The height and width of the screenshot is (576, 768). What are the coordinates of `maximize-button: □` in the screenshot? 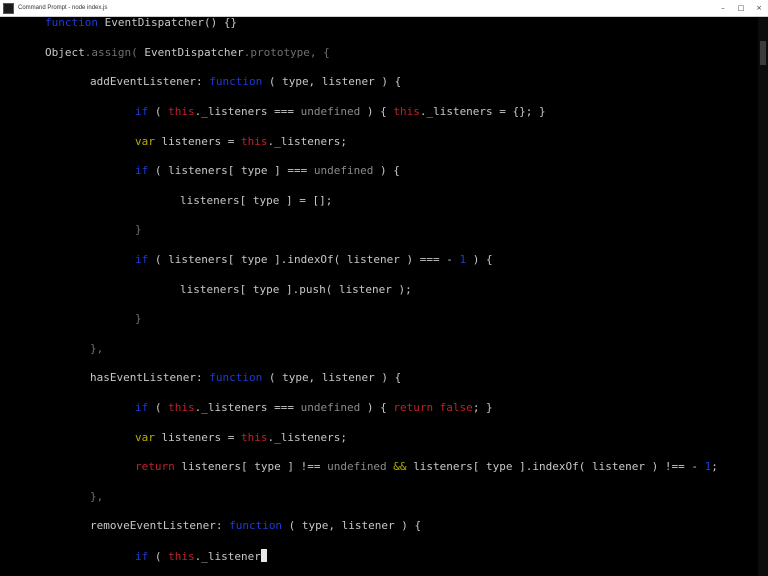 It's located at (741, 8).